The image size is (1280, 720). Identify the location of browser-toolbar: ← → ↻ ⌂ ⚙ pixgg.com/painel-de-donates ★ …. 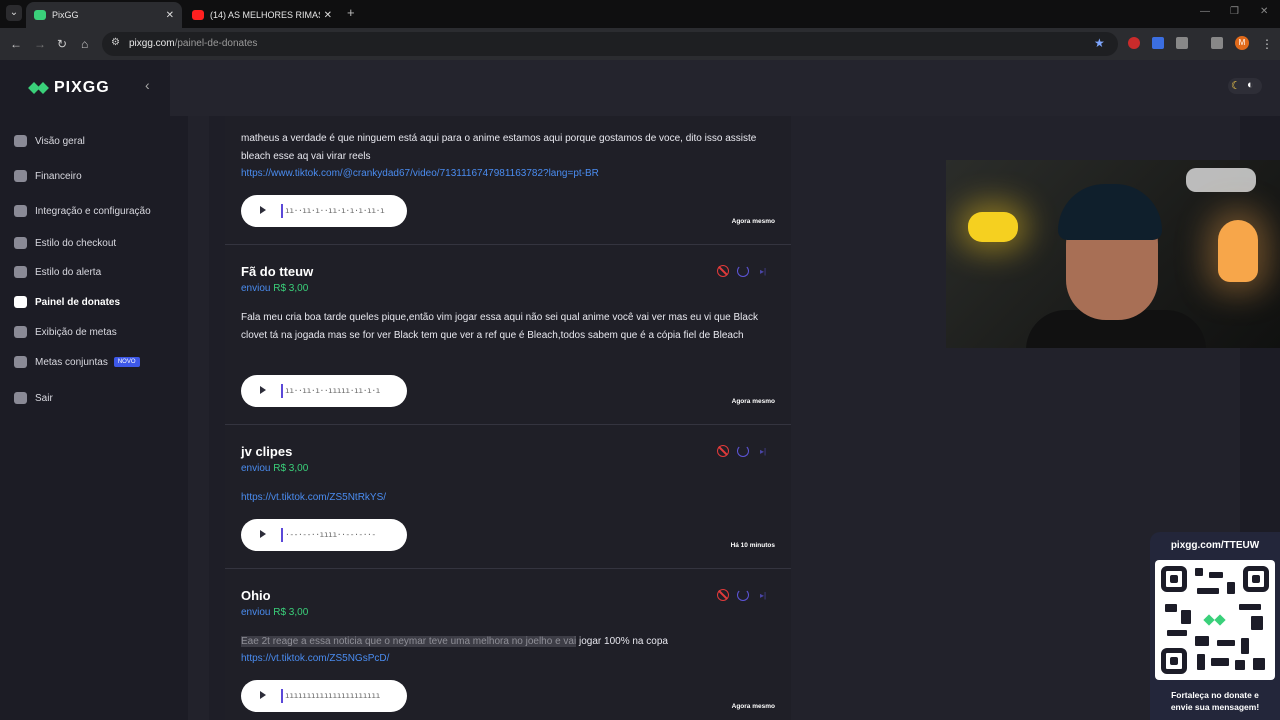
(640, 44).